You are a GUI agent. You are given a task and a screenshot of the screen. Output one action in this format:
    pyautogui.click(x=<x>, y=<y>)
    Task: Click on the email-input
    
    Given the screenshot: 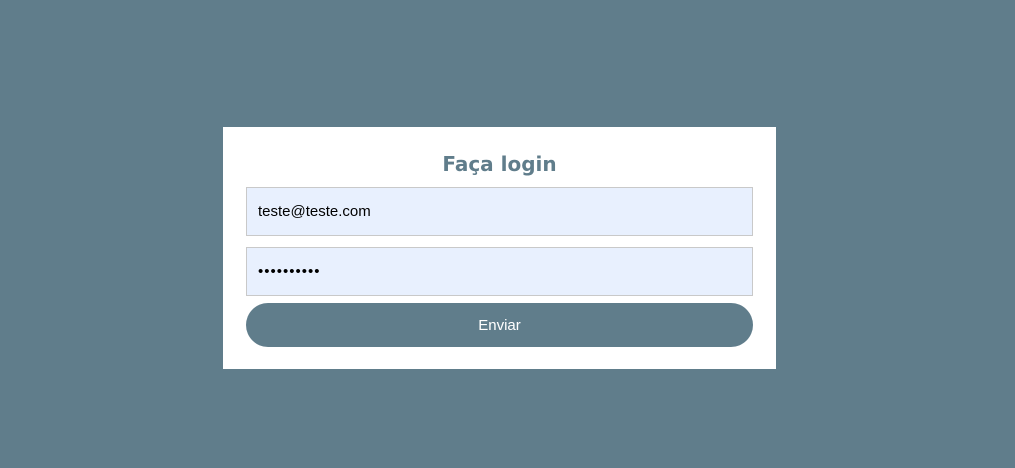 What is the action you would take?
    pyautogui.click(x=499, y=211)
    